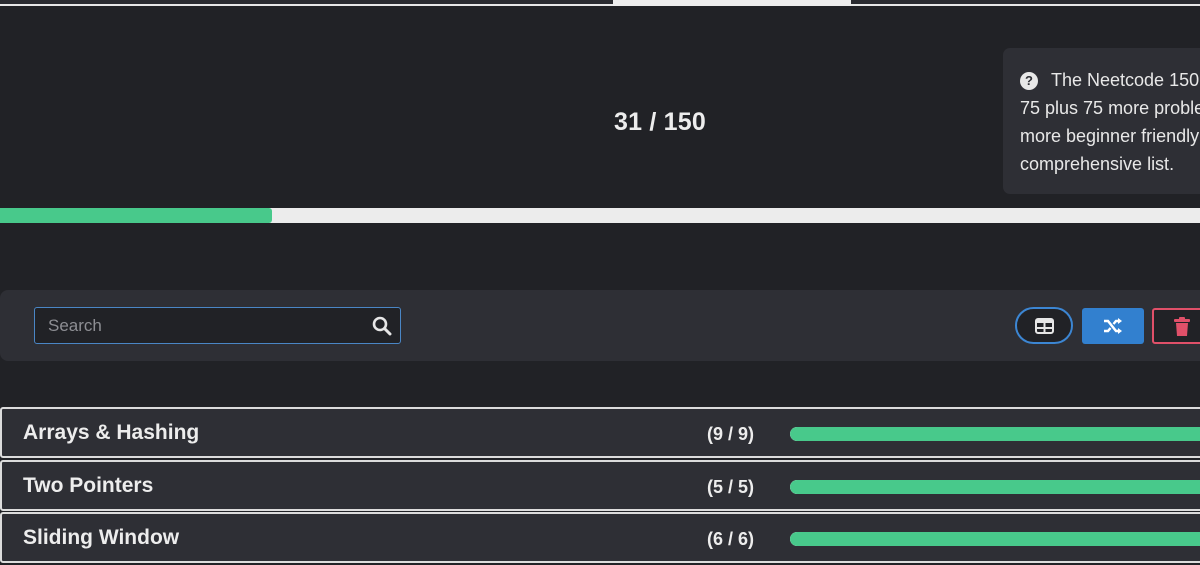 The width and height of the screenshot is (1200, 565). What do you see at coordinates (136, 215) in the screenshot?
I see `overall-progress-fill` at bounding box center [136, 215].